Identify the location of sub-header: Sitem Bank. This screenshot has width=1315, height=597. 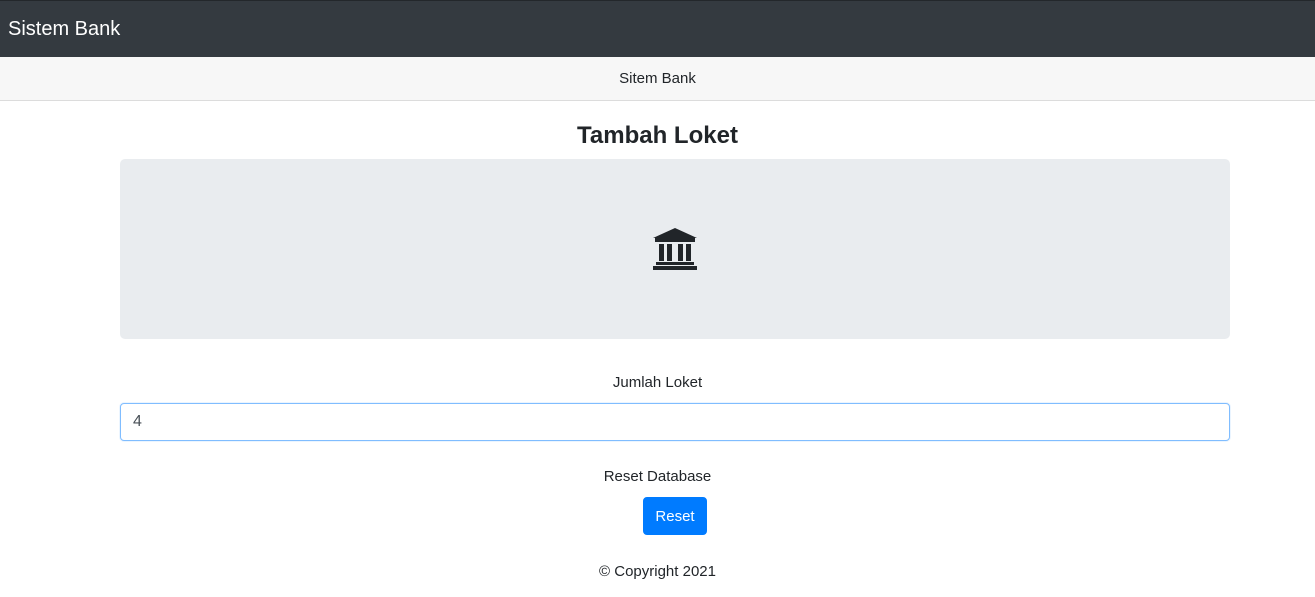
(657, 79).